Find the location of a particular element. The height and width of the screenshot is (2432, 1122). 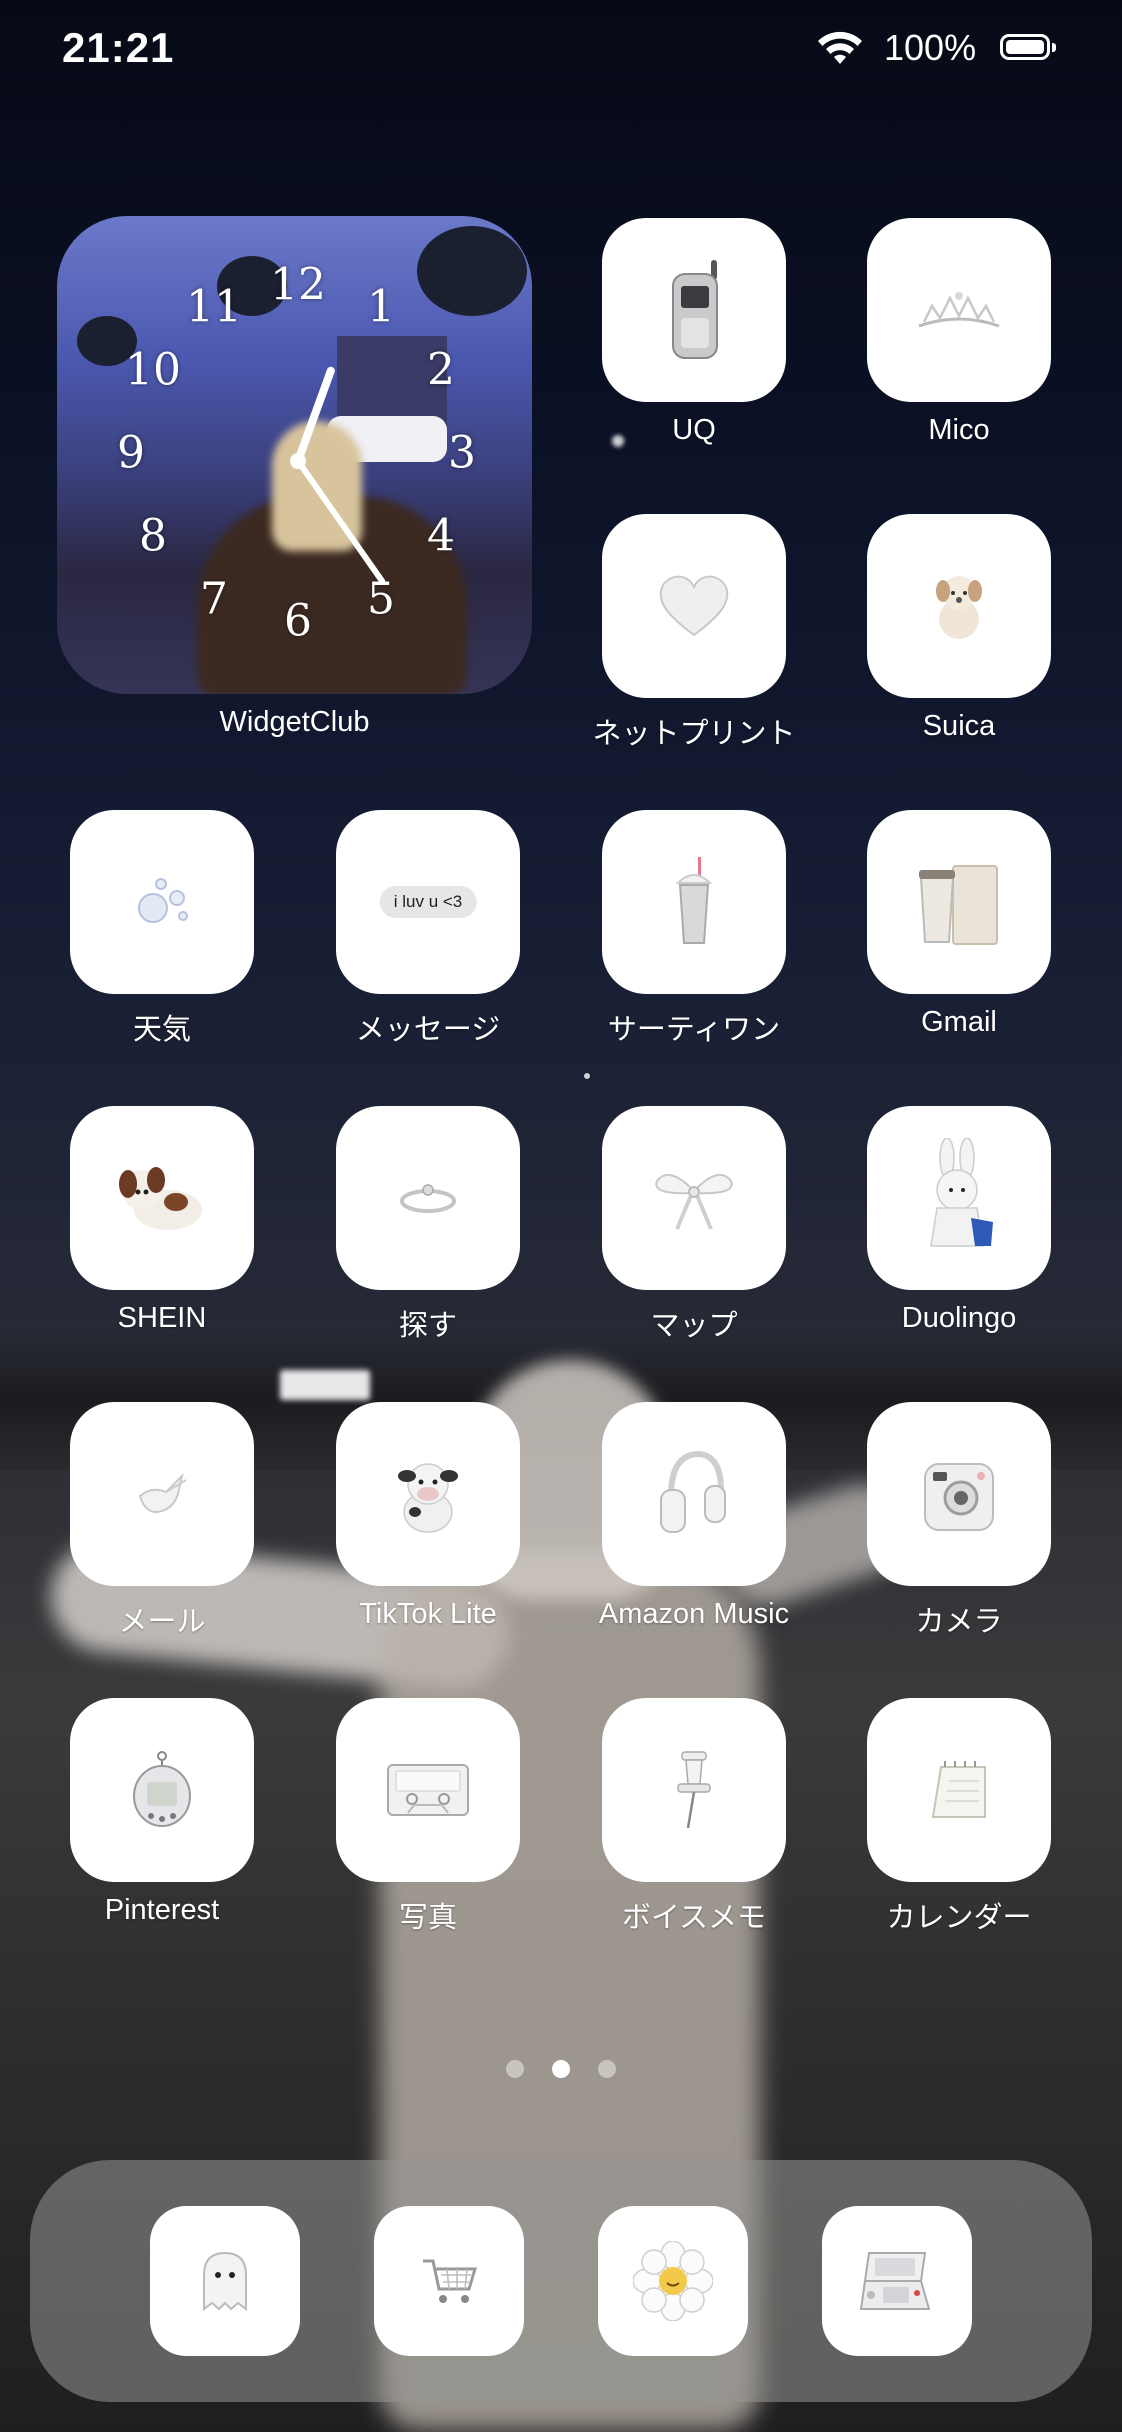

ring-icon is located at coordinates (428, 1198).